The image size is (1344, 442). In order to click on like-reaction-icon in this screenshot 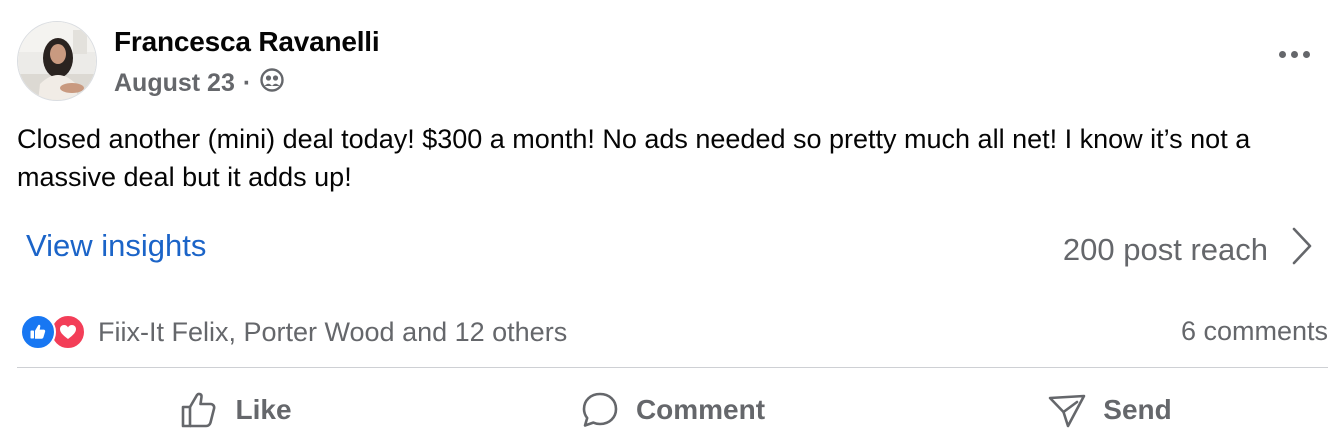, I will do `click(38, 332)`.